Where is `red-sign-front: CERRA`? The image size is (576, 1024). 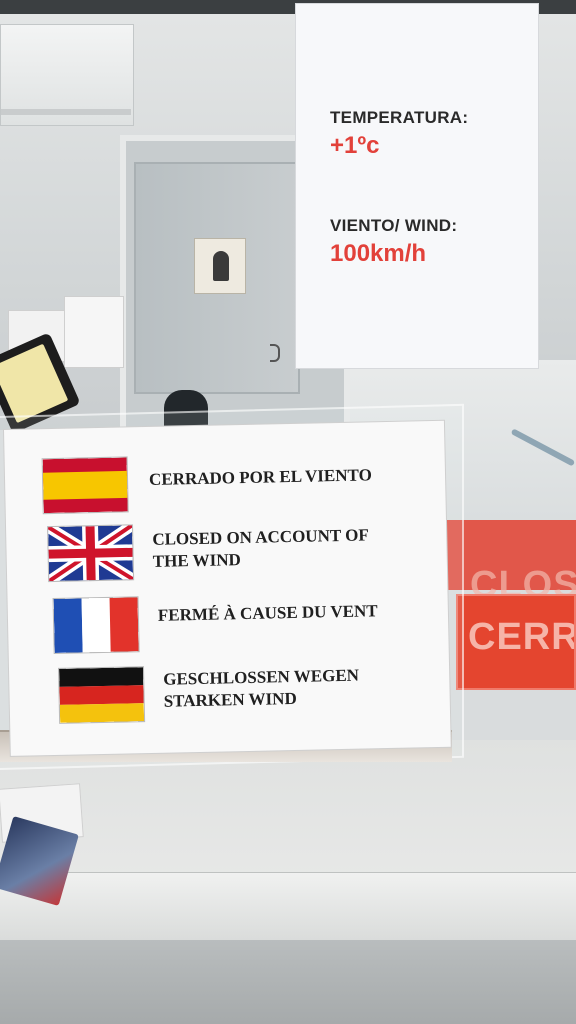
red-sign-front: CERRA is located at coordinates (516, 642).